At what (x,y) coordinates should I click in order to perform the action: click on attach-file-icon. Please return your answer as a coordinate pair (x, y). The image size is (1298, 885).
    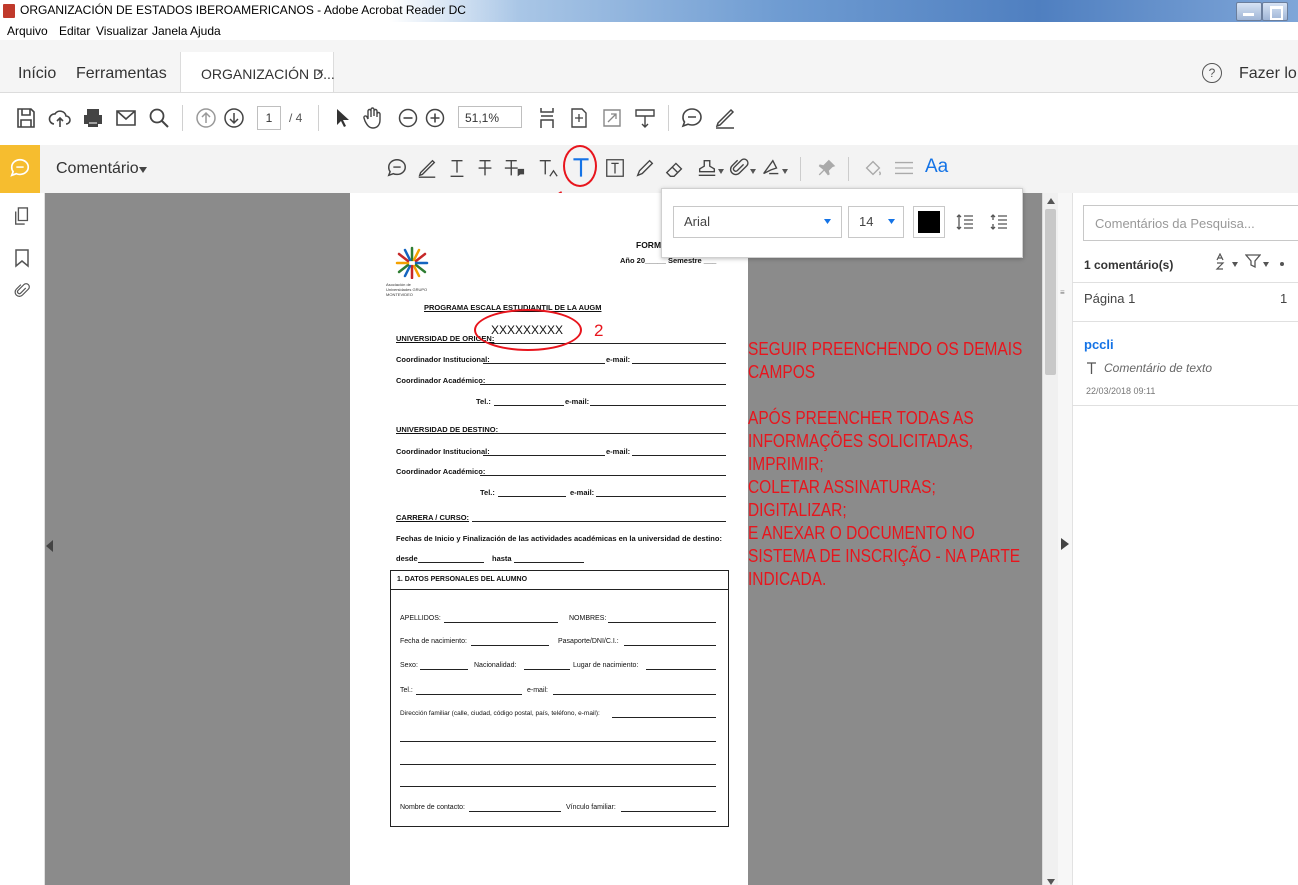
    Looking at the image, I should click on (739, 168).